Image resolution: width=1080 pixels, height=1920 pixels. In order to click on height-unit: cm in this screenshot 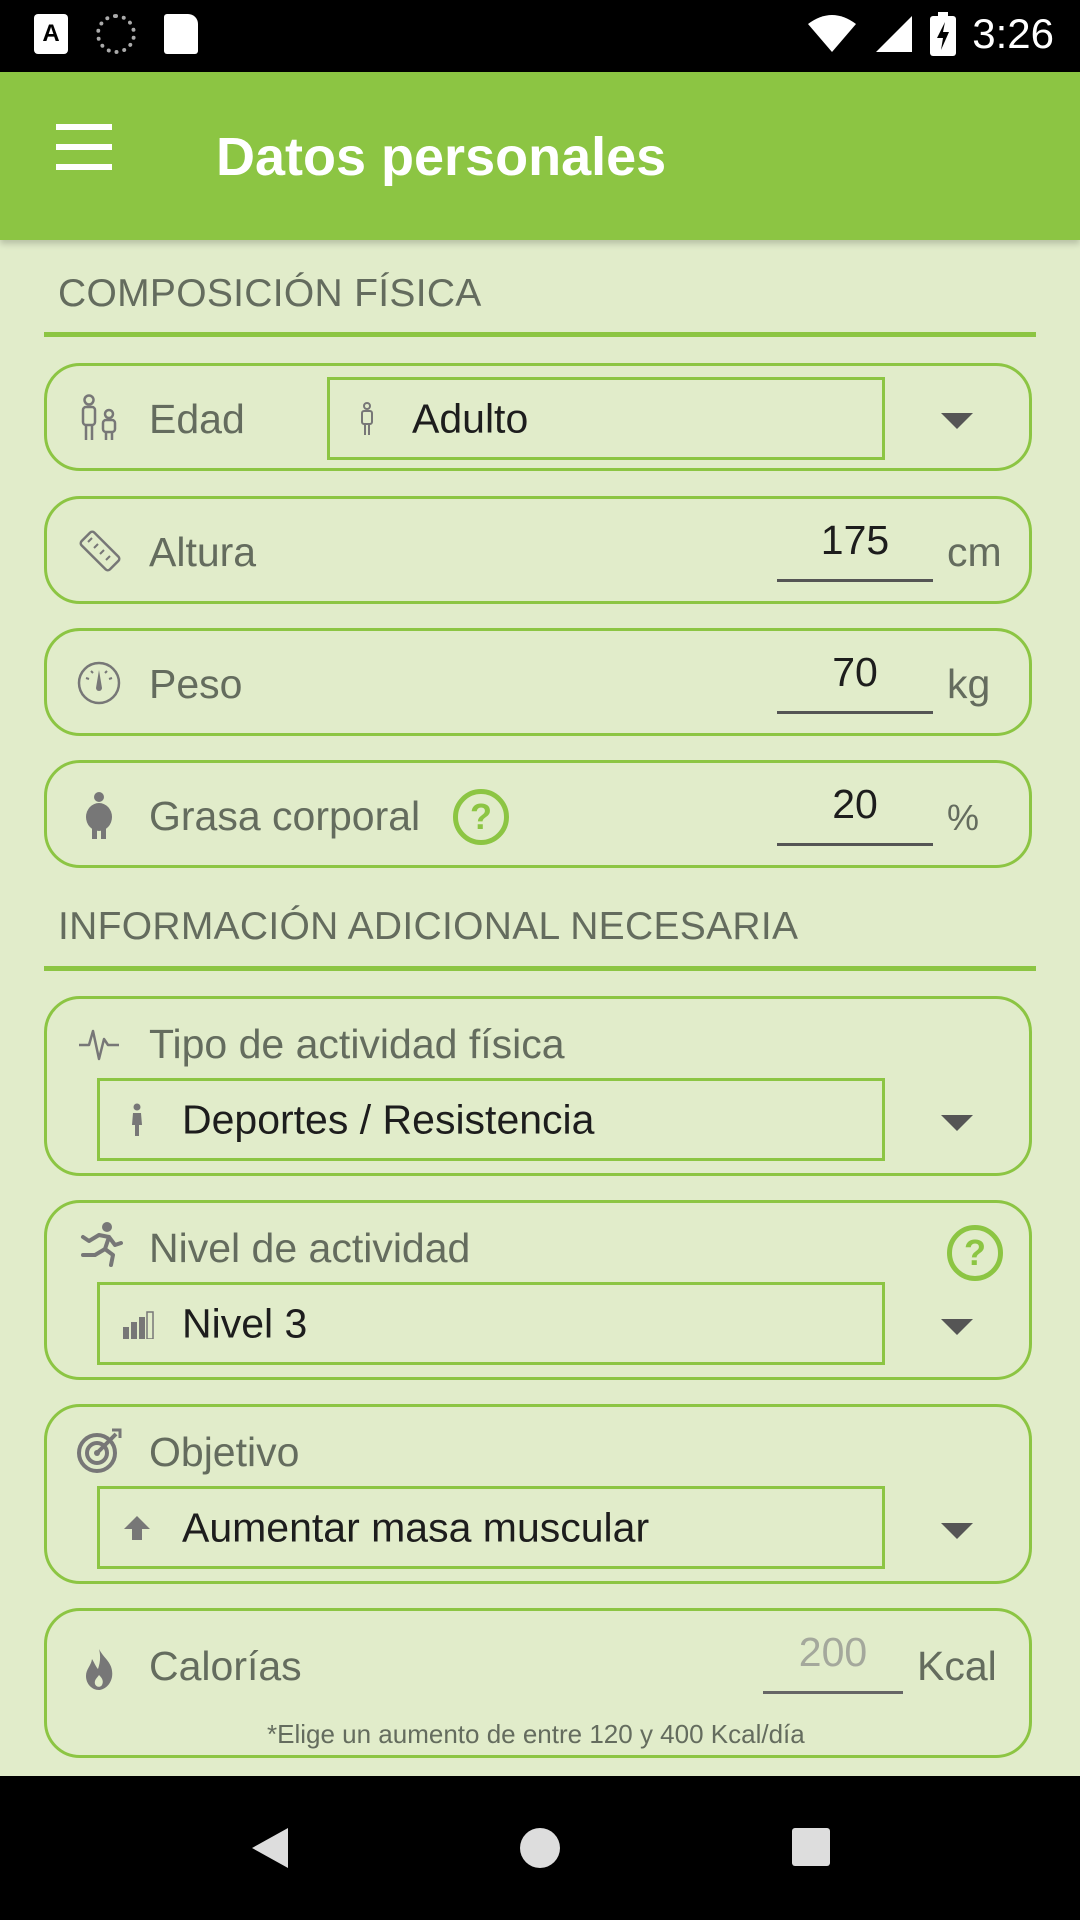, I will do `click(974, 552)`.